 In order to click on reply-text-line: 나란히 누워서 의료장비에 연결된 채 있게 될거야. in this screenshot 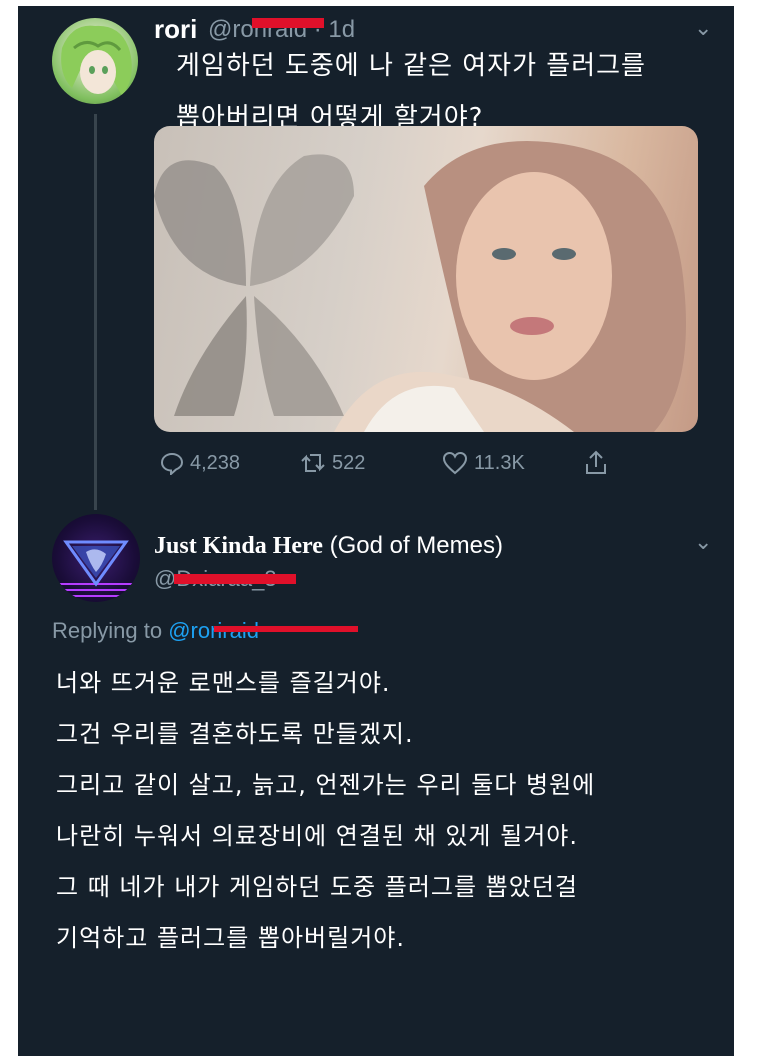, I will do `click(317, 836)`.